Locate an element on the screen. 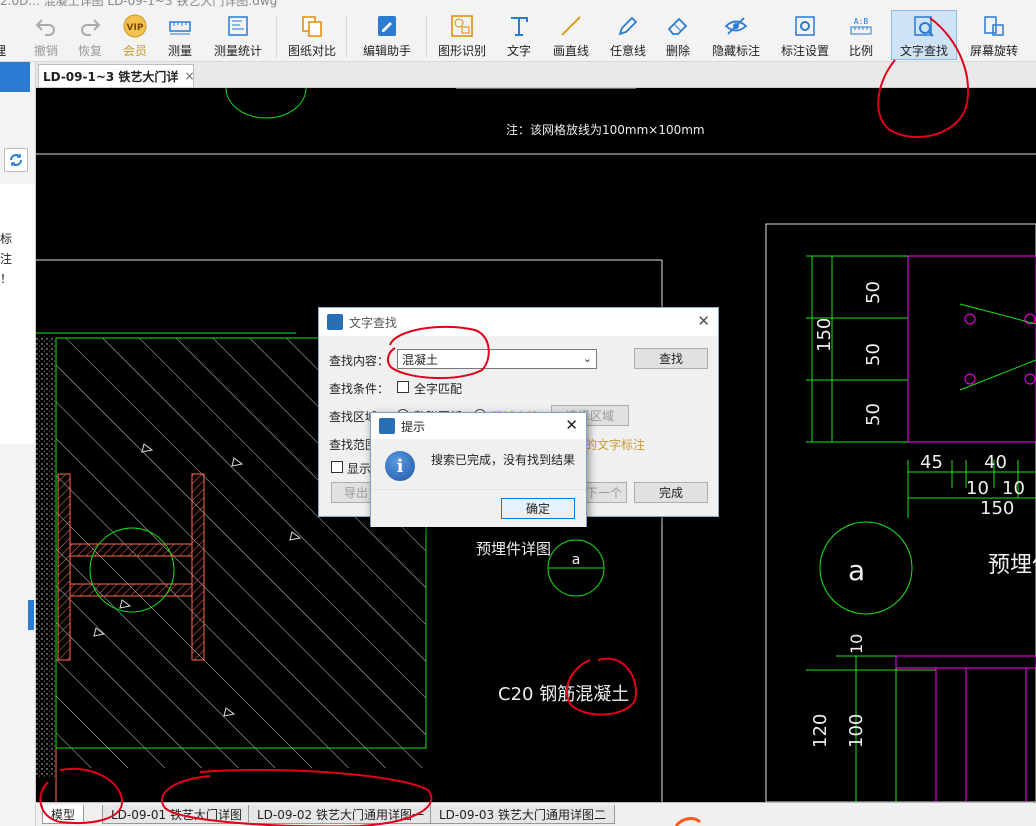 This screenshot has height=826, width=1036. dimension-text: 120 is located at coordinates (820, 731).